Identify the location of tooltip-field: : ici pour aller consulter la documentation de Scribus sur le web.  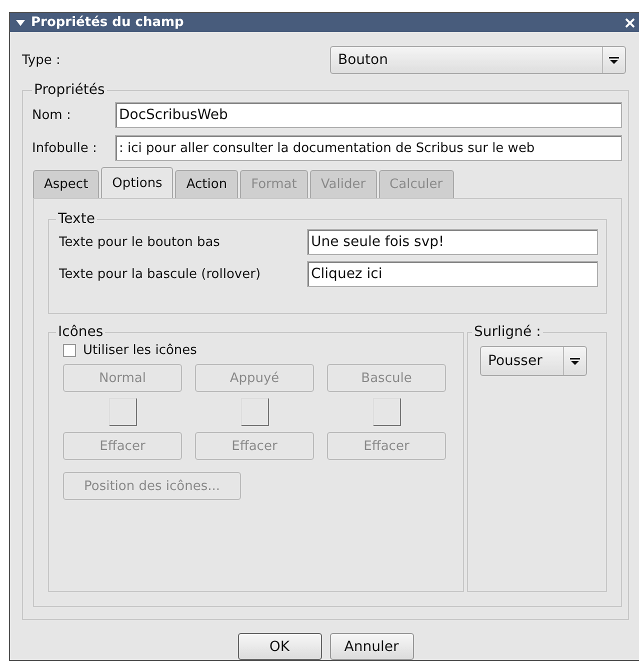
(368, 148).